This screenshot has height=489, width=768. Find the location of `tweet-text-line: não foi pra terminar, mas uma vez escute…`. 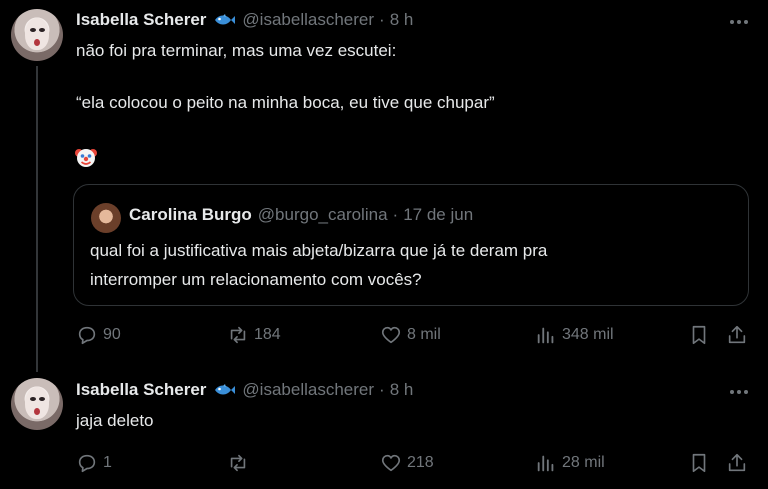

tweet-text-line: não foi pra terminar, mas uma vez escute… is located at coordinates (236, 50).